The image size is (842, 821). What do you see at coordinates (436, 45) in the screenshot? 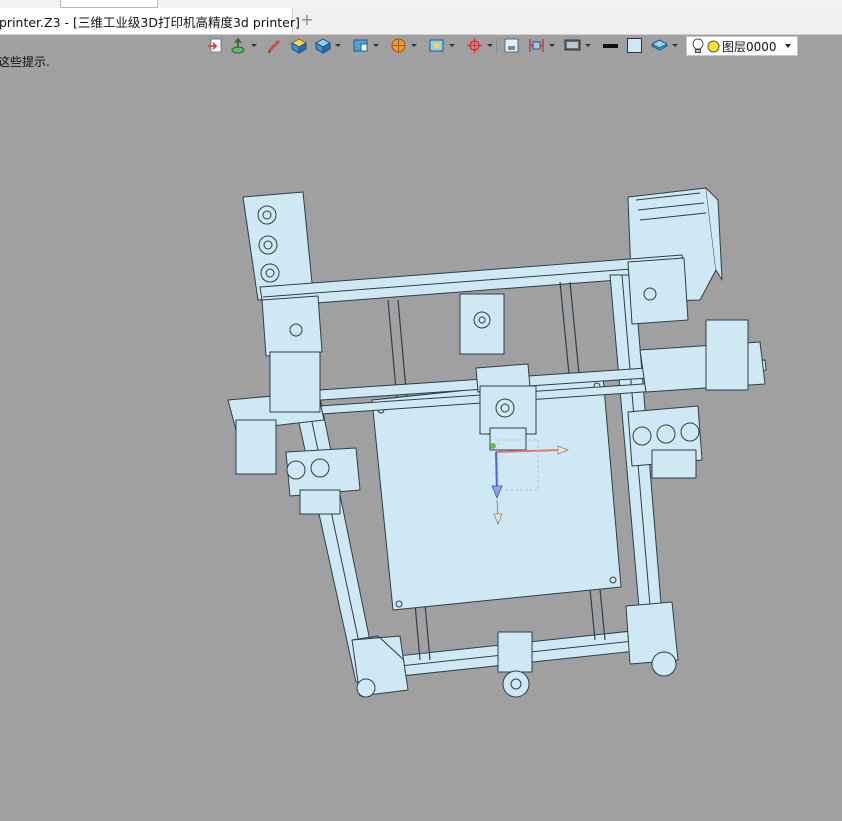
I see `image-icon` at bounding box center [436, 45].